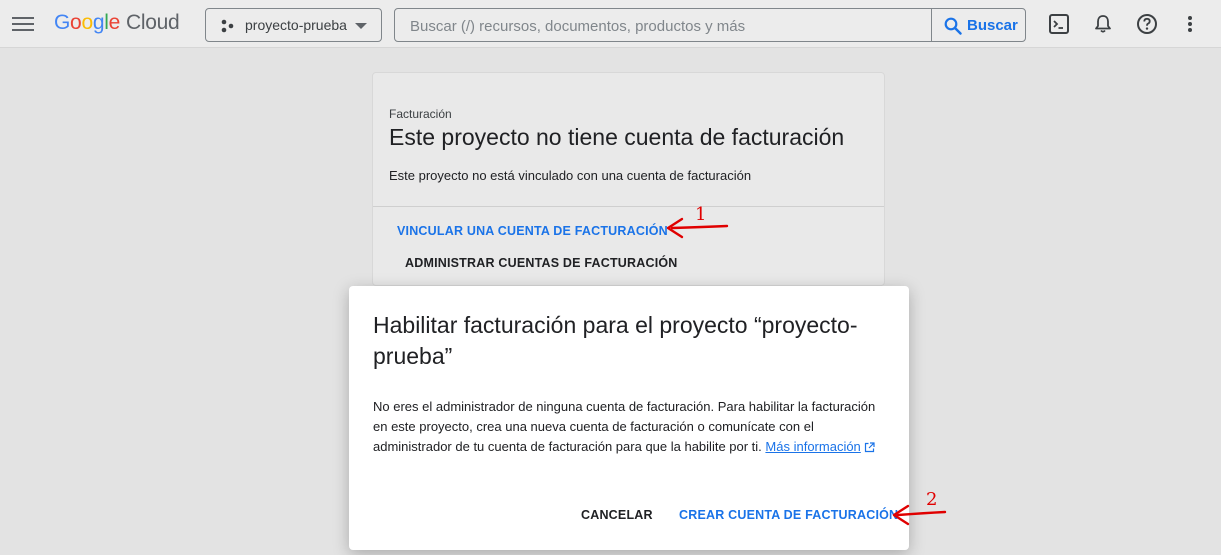 The height and width of the screenshot is (555, 1221). I want to click on card-divider, so click(628, 206).